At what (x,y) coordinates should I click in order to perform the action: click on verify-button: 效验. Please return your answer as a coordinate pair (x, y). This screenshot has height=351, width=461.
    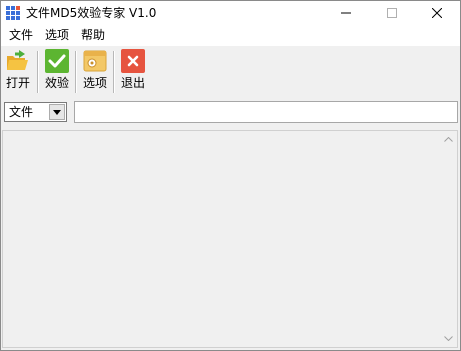
    Looking at the image, I should click on (57, 72).